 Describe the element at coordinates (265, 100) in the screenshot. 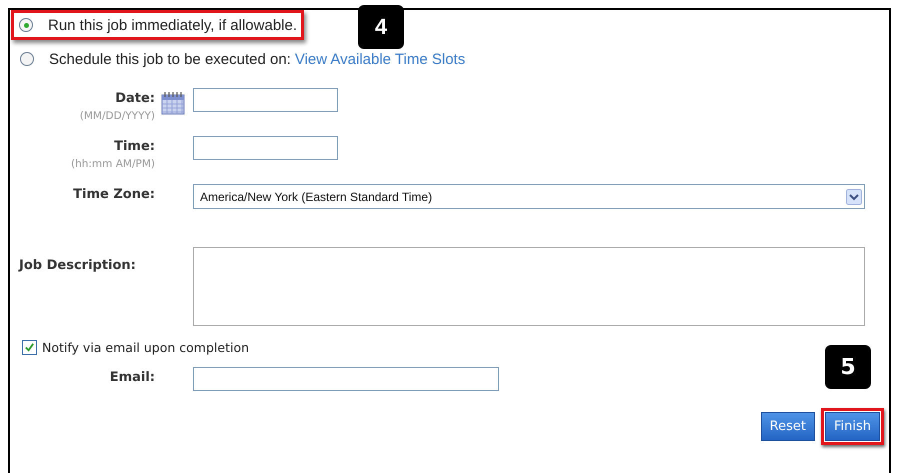

I see `date-field` at that location.